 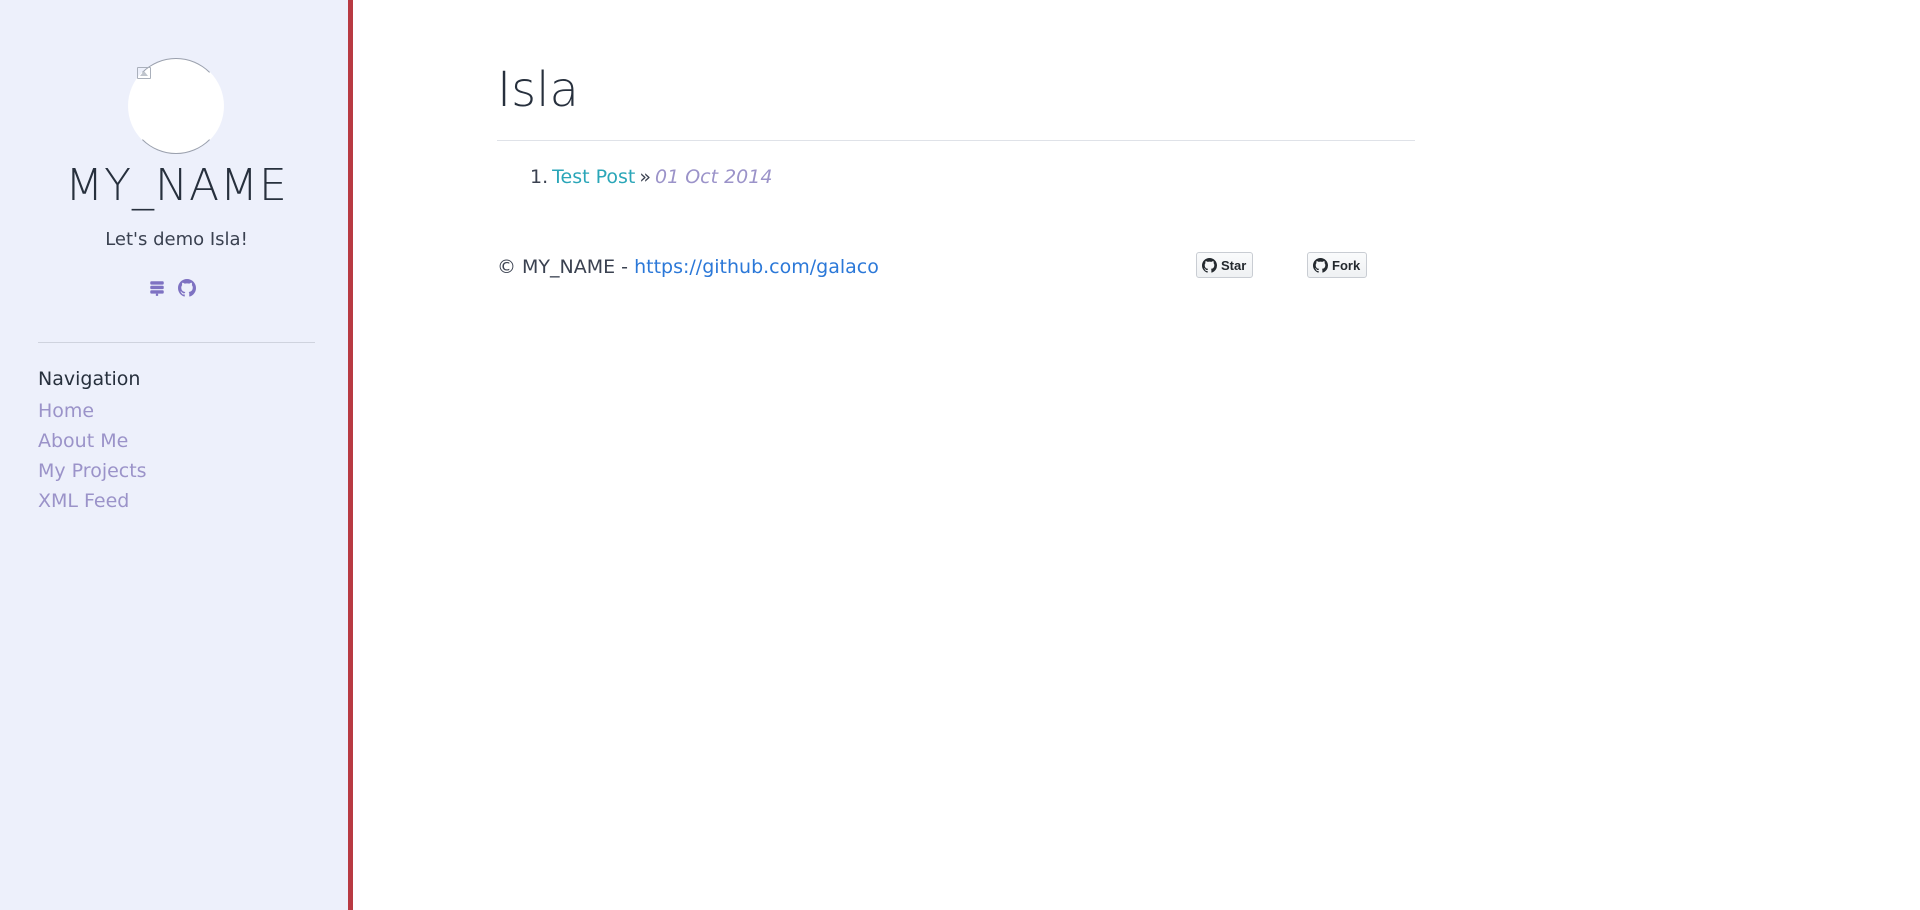 I want to click on page-title: Isla, so click(x=538, y=90).